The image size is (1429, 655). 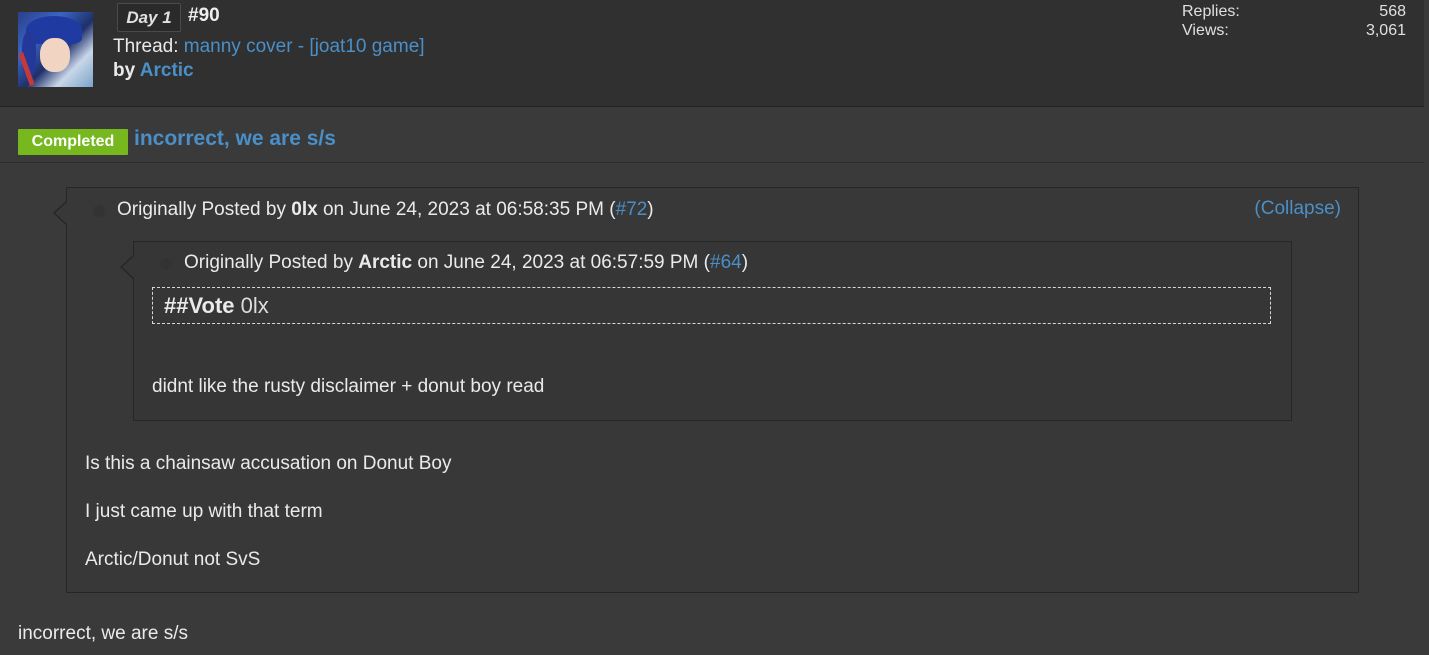 What do you see at coordinates (103, 633) in the screenshot?
I see `post-body-text: incorrect, we are s/s` at bounding box center [103, 633].